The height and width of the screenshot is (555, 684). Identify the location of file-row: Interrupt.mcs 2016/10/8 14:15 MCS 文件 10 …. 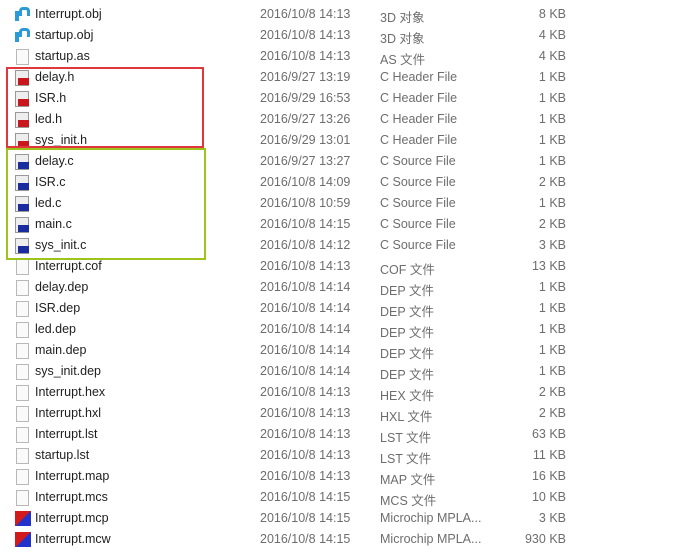
(342, 497).